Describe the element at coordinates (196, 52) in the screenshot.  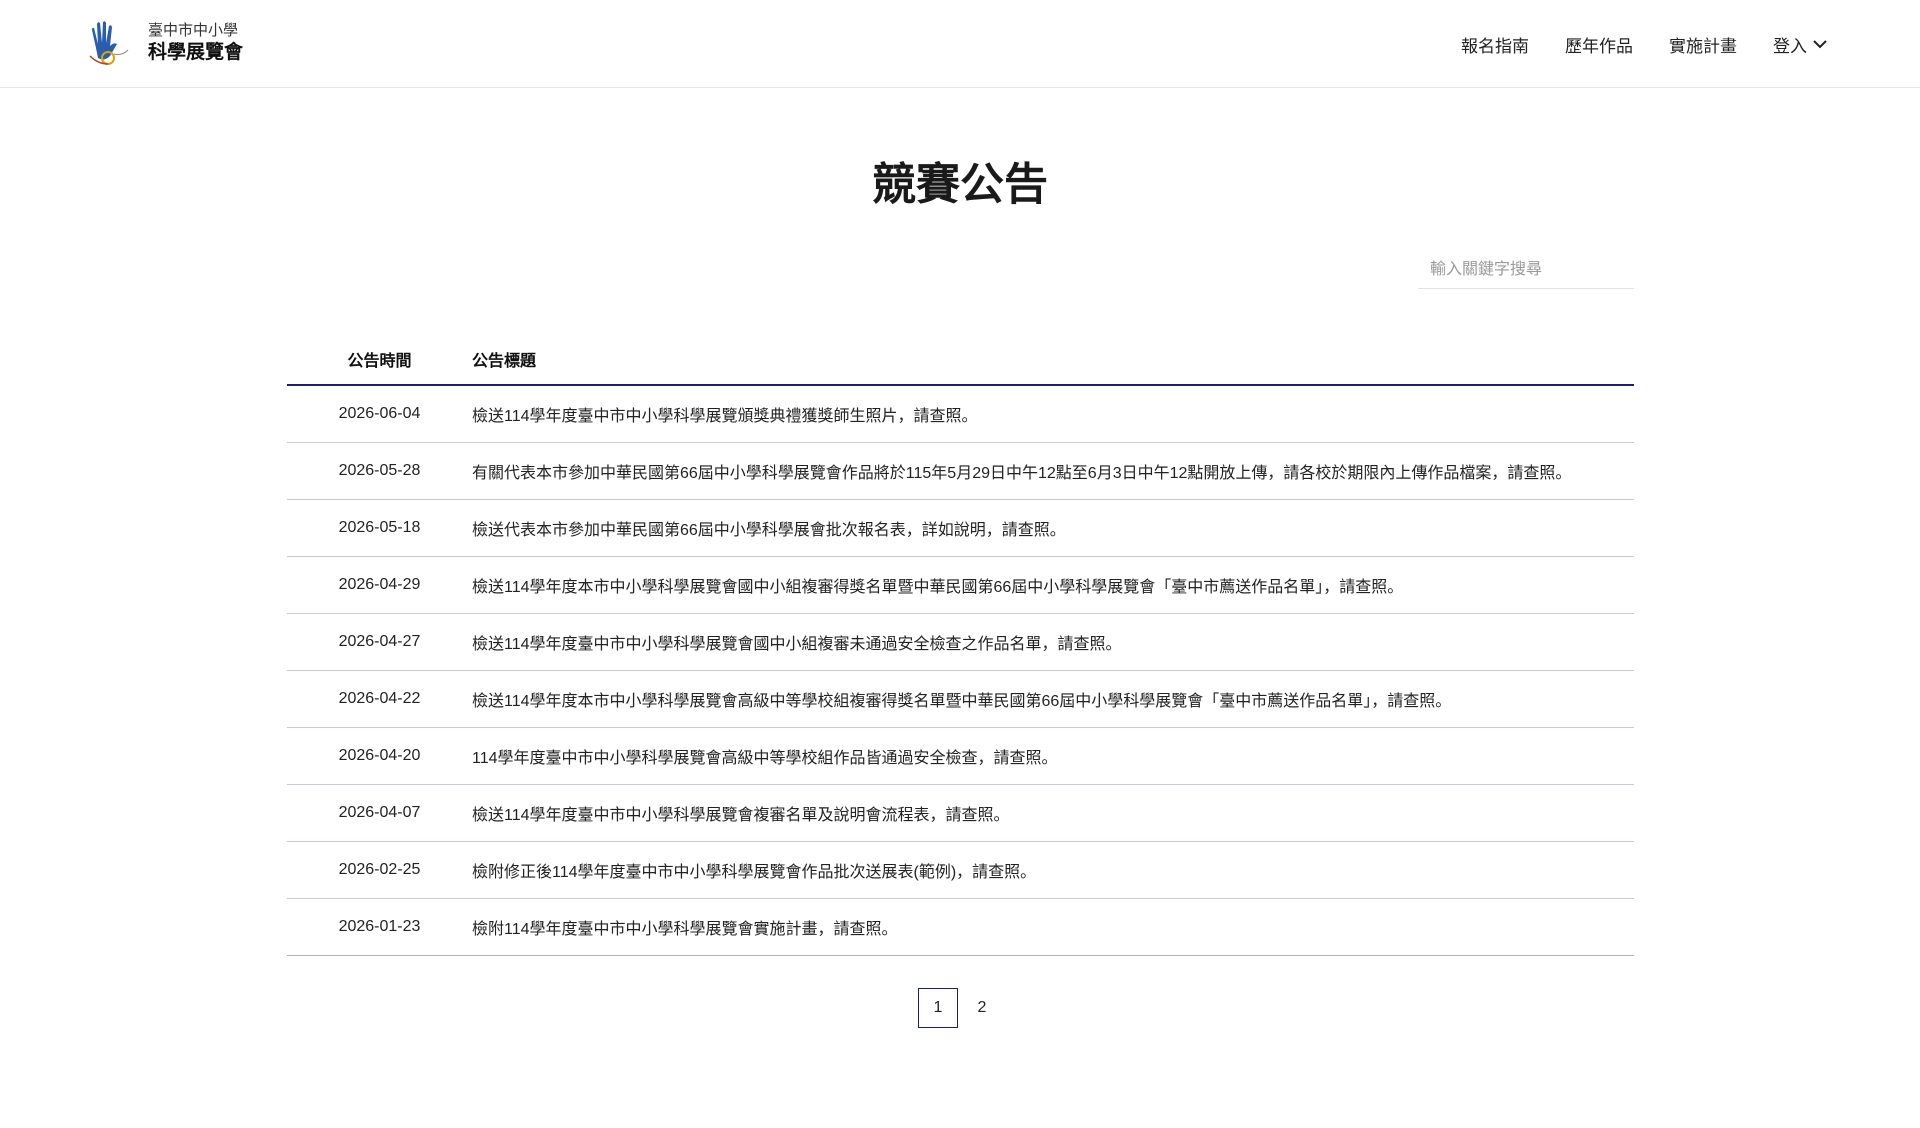
I see `logo-title: 科學展覽會` at that location.